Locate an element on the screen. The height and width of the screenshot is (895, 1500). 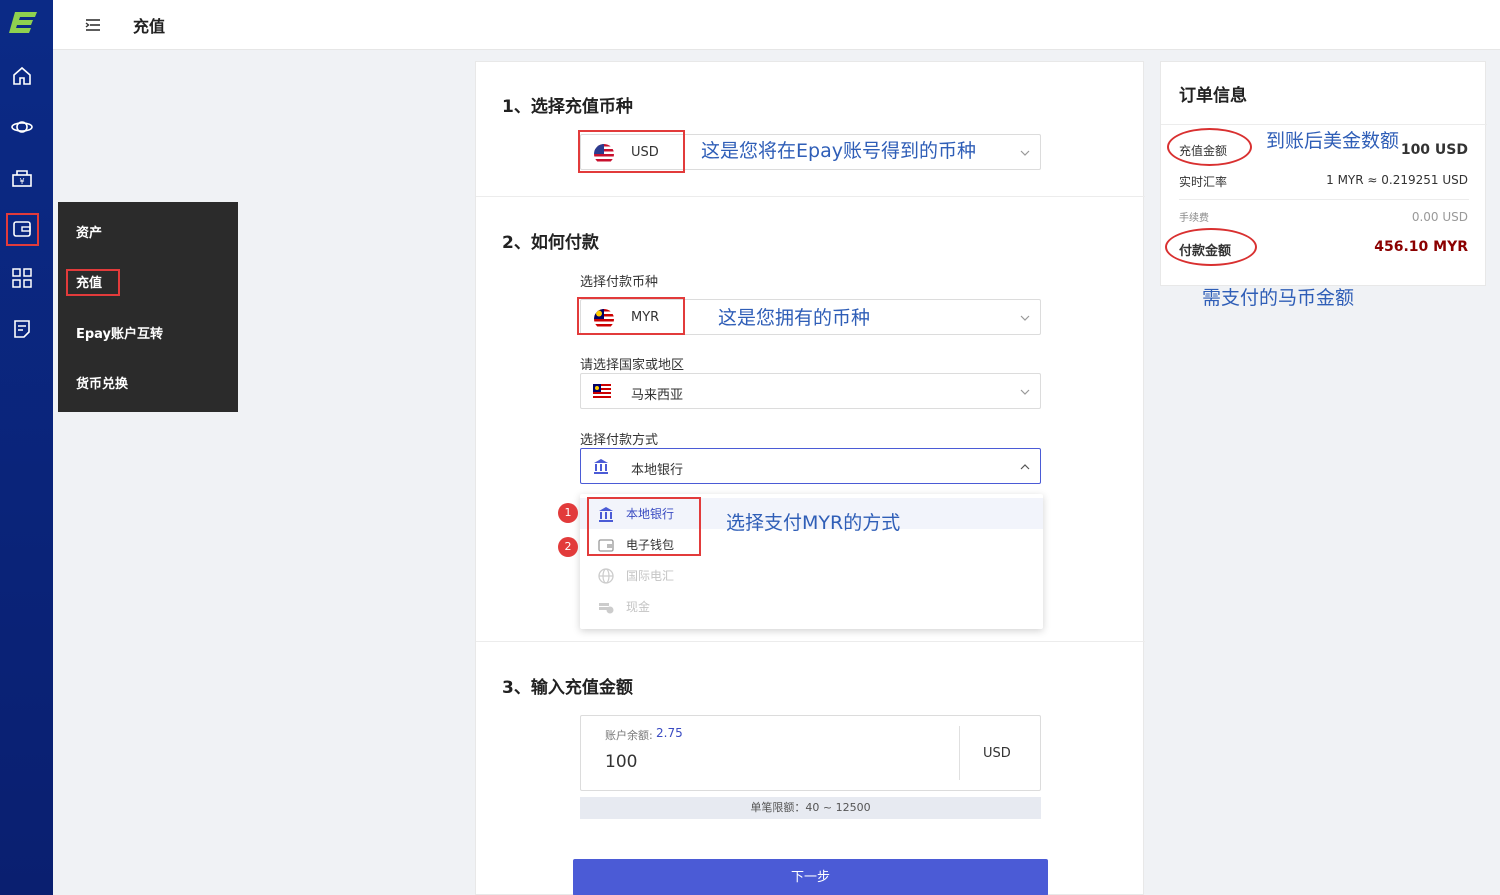
country-select: 马来西亚 is located at coordinates (810, 391).